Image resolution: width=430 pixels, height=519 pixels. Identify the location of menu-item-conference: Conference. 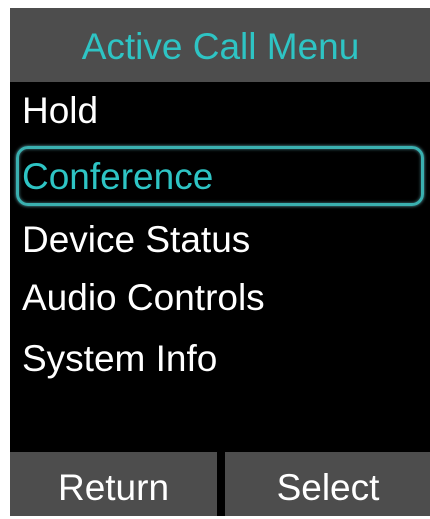
(220, 176).